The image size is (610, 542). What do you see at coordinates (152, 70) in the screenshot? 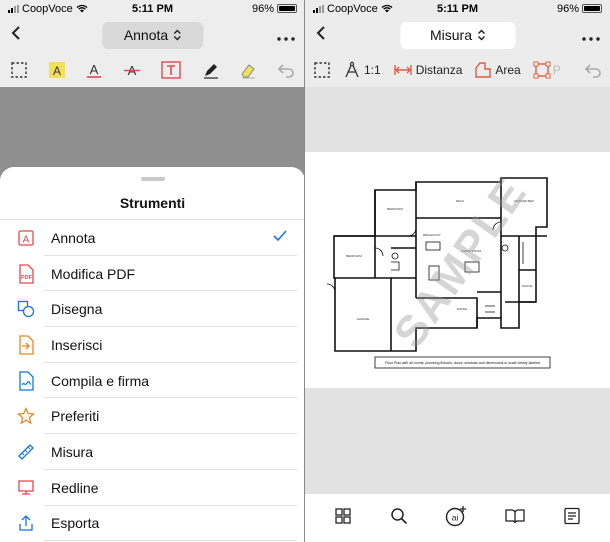
I see `annotation-toolbar: A A A` at bounding box center [152, 70].